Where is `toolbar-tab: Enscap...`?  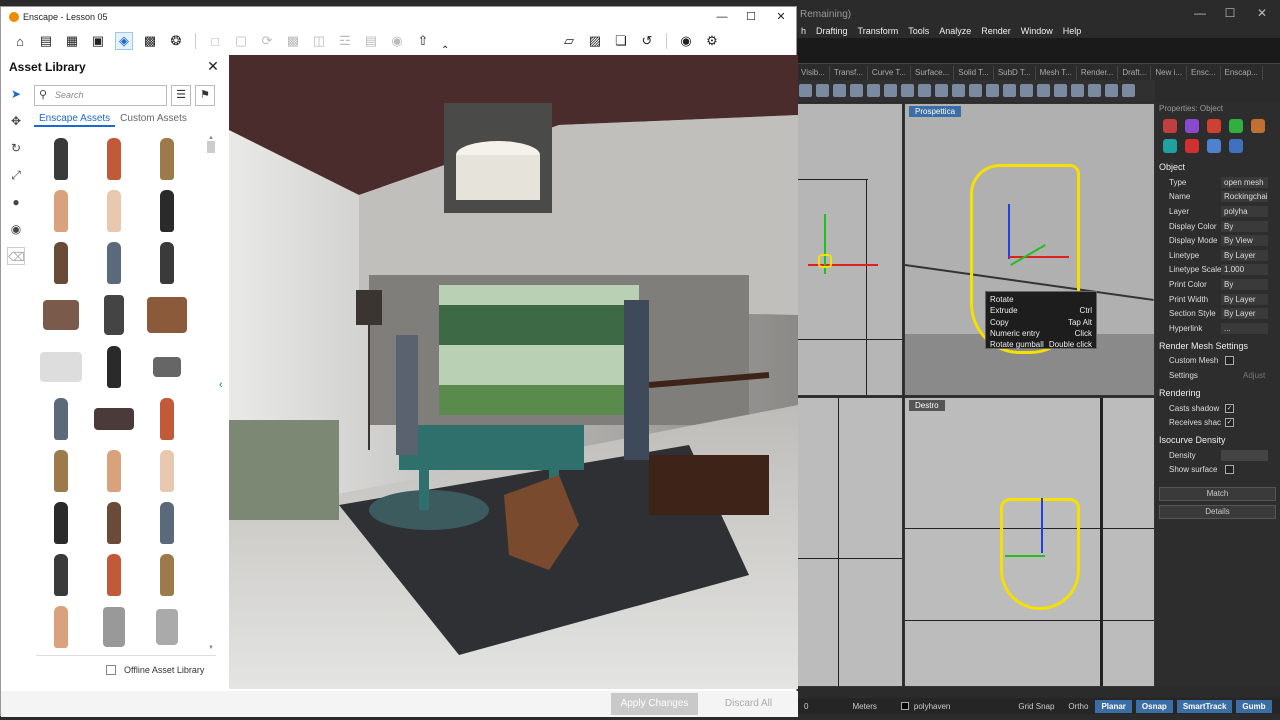 toolbar-tab: Enscap... is located at coordinates (1242, 73).